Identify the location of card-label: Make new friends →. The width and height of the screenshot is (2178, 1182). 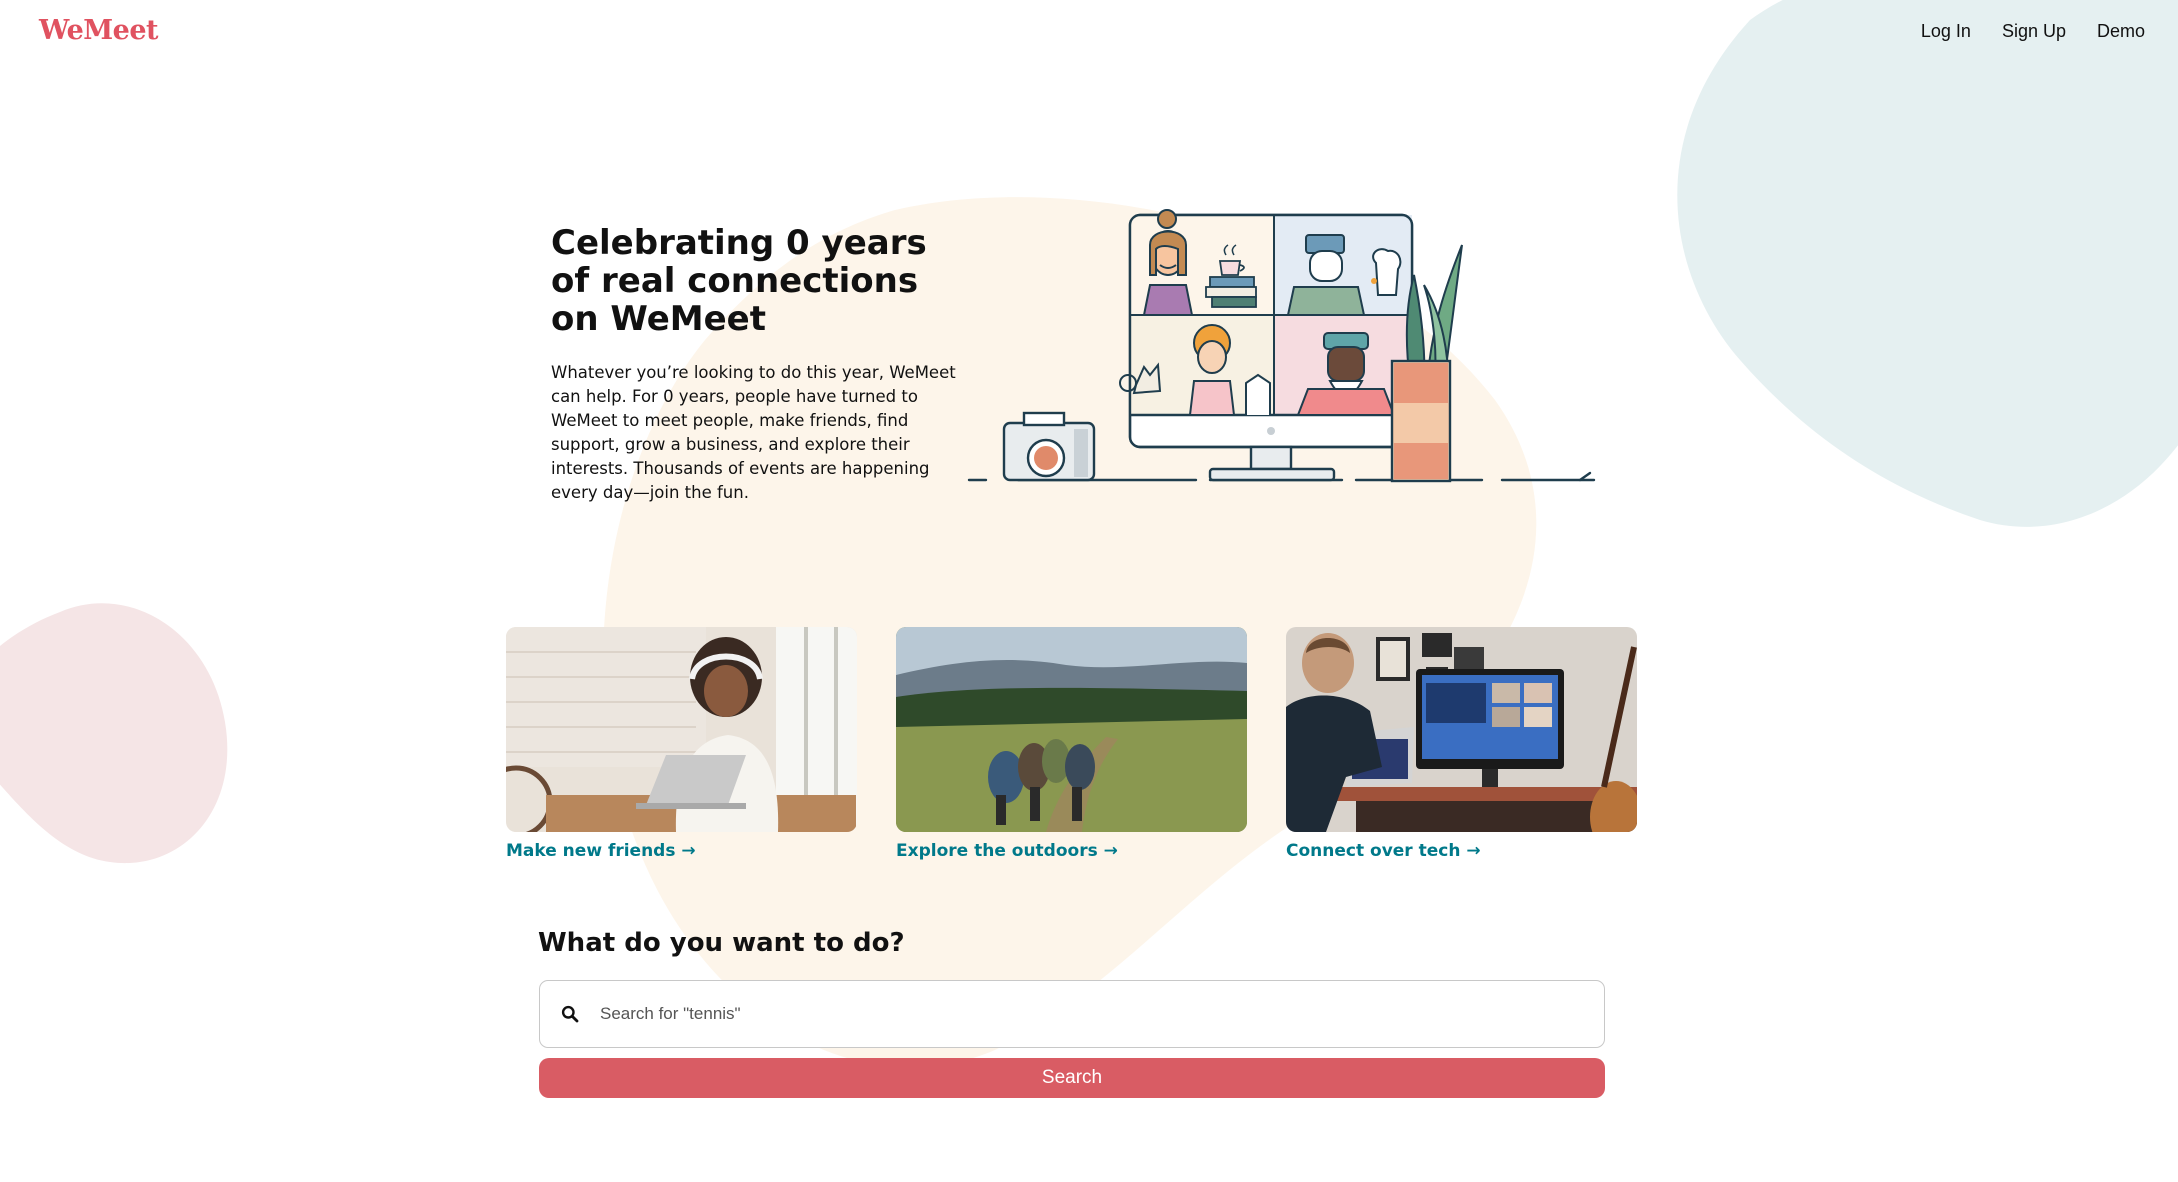
(681, 851).